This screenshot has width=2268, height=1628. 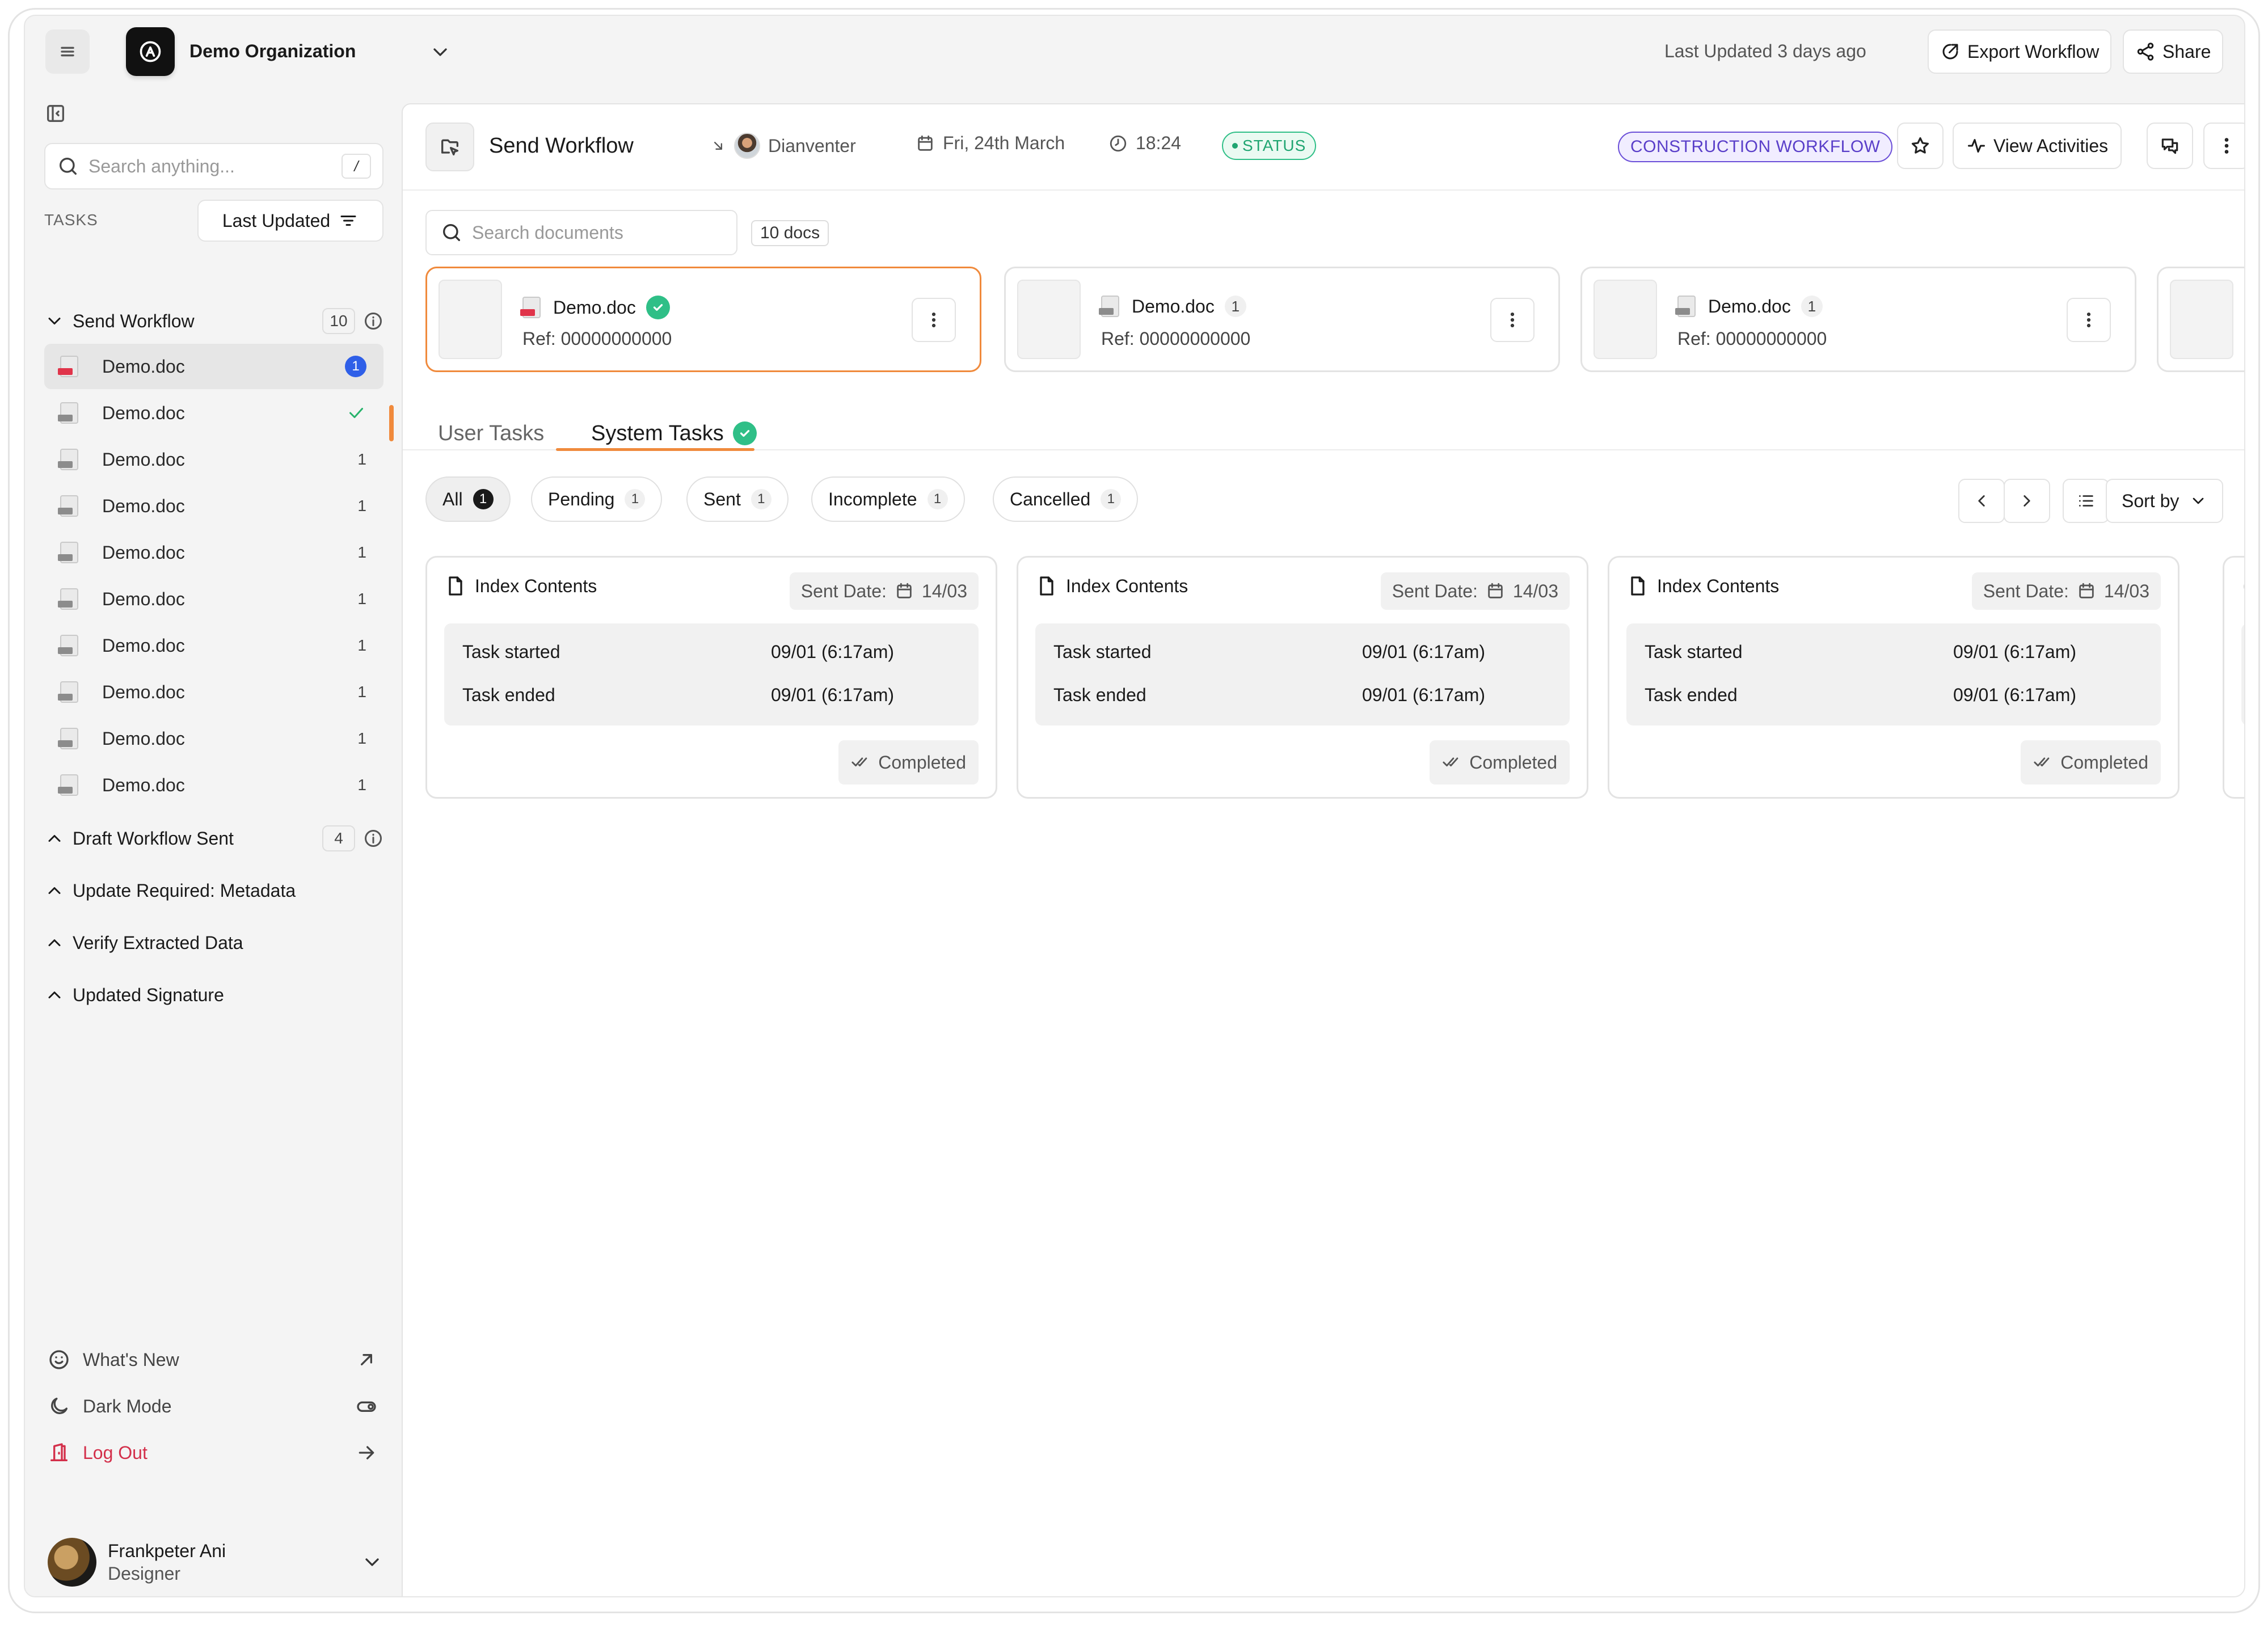 I want to click on folder-send-icon, so click(x=450, y=147).